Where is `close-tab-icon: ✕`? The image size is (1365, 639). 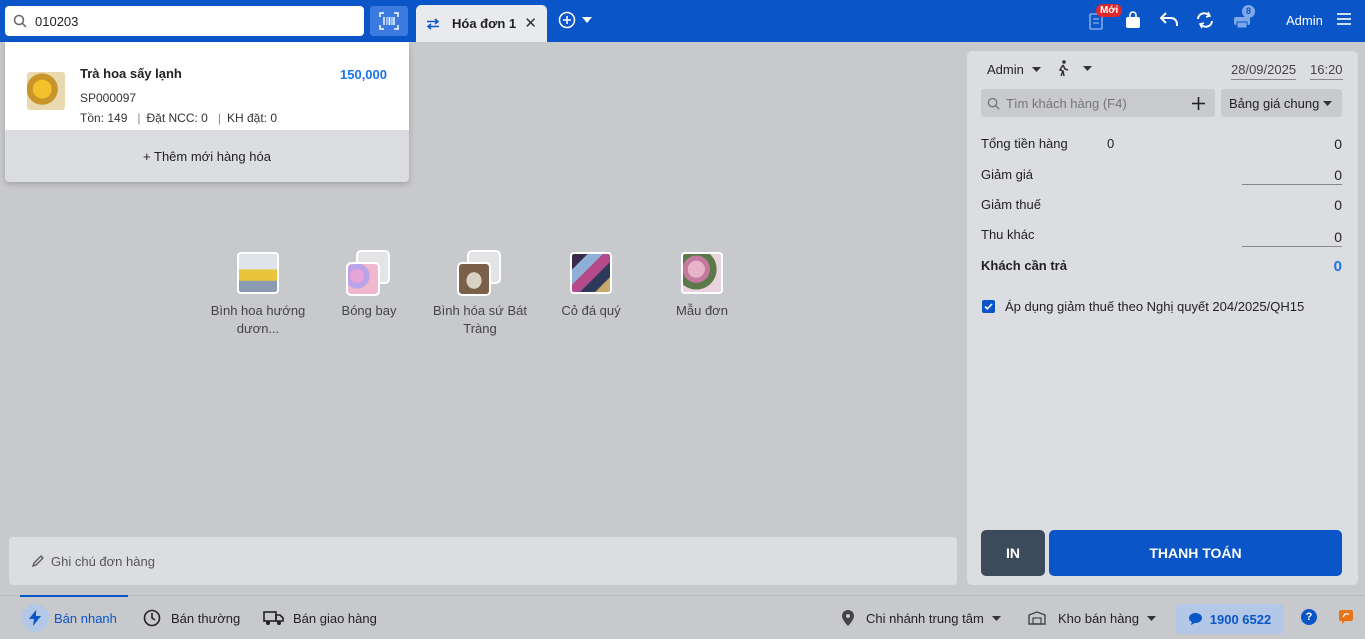
close-tab-icon: ✕ is located at coordinates (530, 23).